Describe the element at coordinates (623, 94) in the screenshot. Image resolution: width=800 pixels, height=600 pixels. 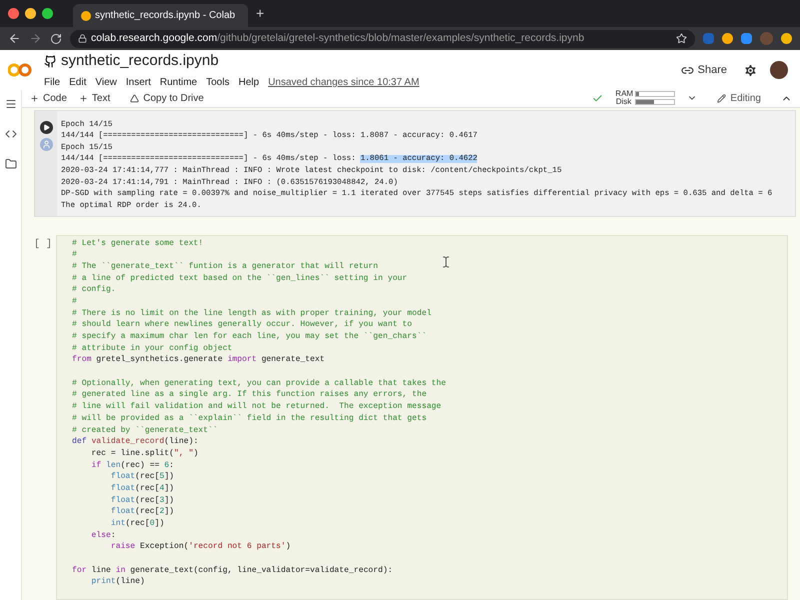
I see `meter-label: RAM` at that location.